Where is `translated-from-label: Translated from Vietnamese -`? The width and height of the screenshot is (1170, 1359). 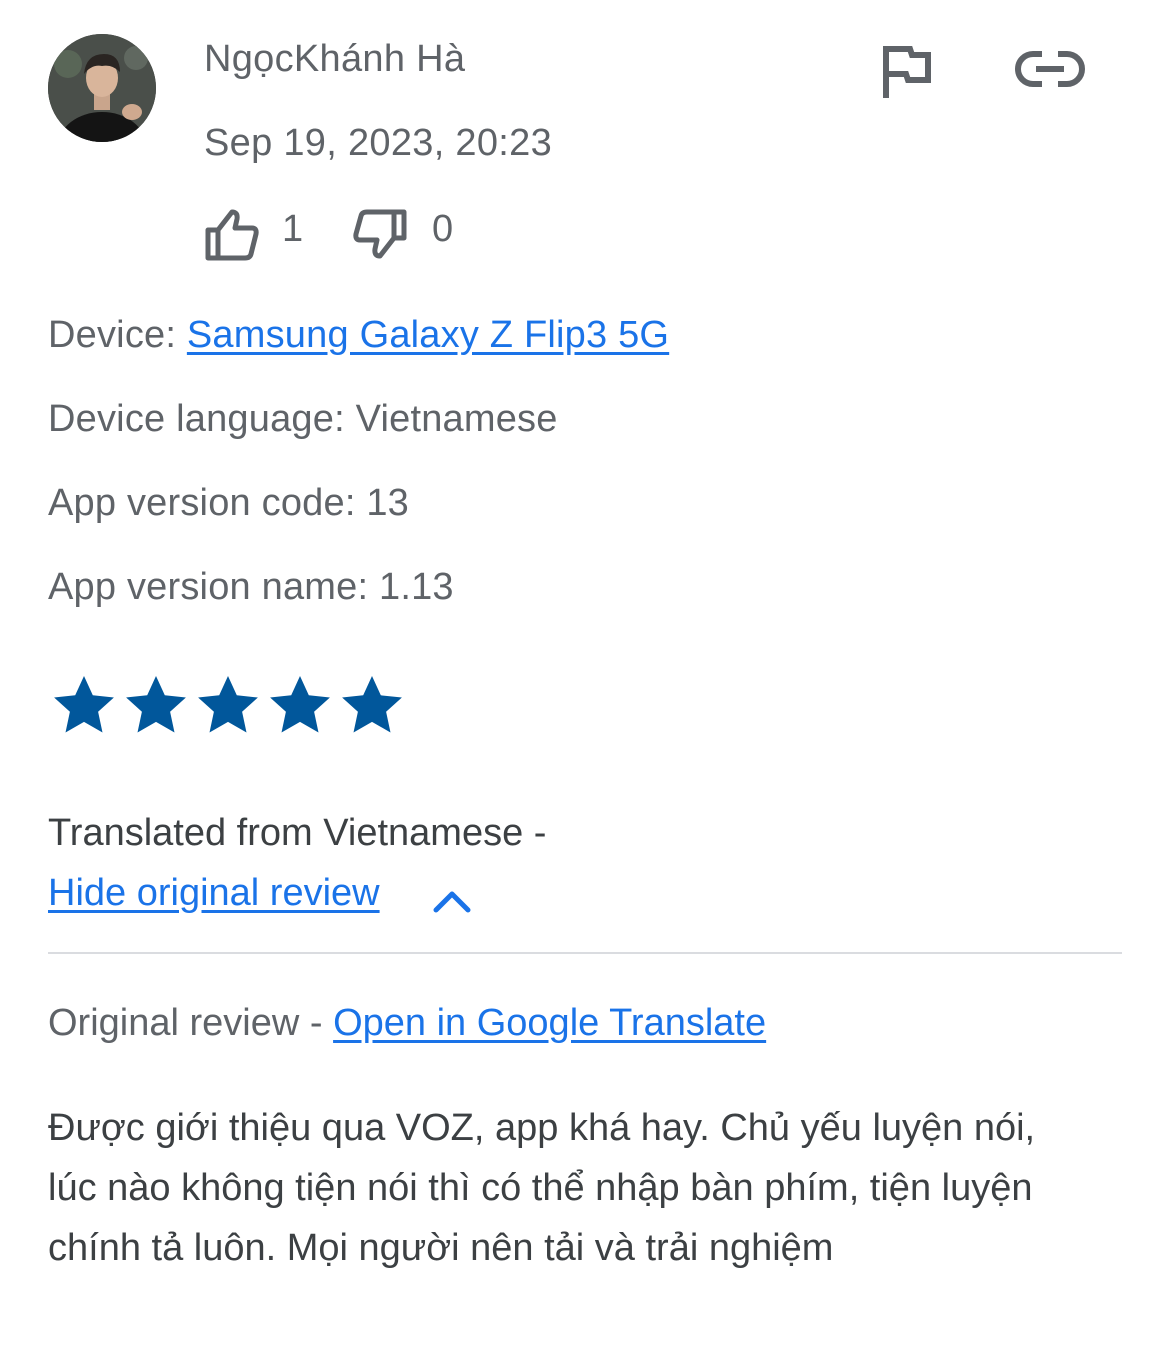
translated-from-label: Translated from Vietnamese - is located at coordinates (297, 833).